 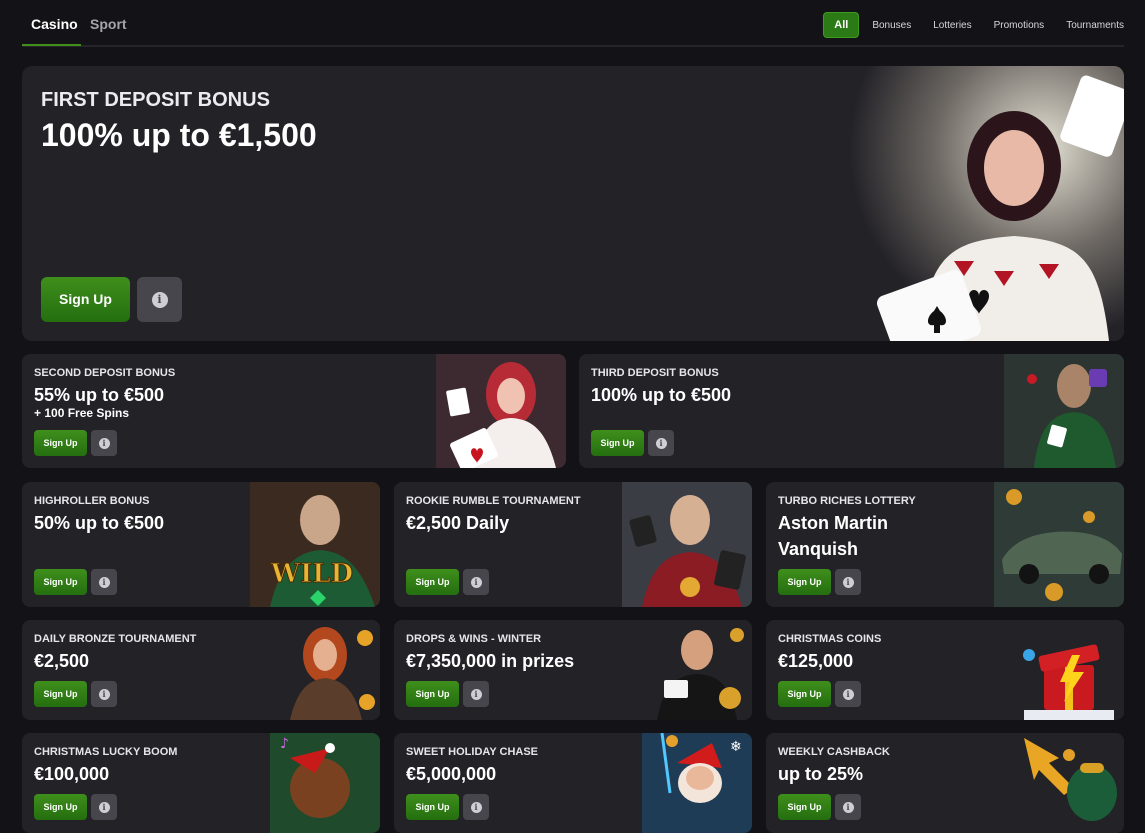 What do you see at coordinates (833, 536) in the screenshot?
I see `card-title: Aston Martin Vanquish` at bounding box center [833, 536].